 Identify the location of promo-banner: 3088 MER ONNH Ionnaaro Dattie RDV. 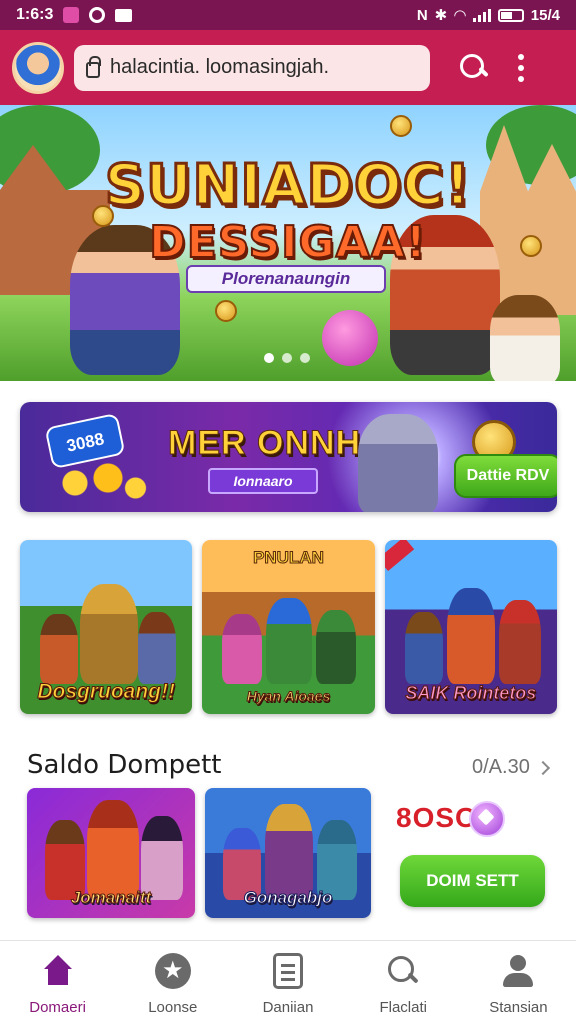
(288, 457).